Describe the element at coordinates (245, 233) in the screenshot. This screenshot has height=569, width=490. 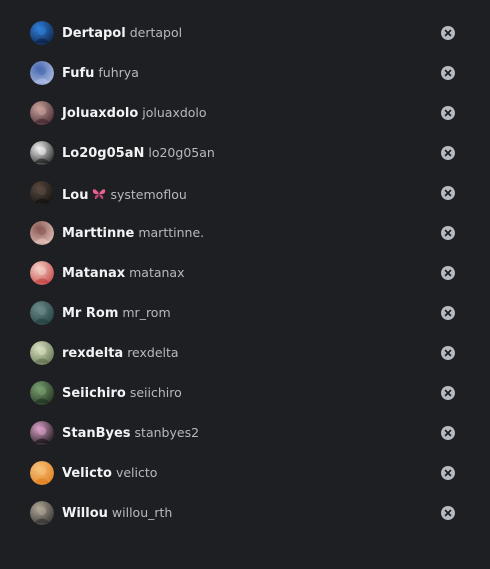
I see `friend-row: Marttinne marttinne.` at that location.